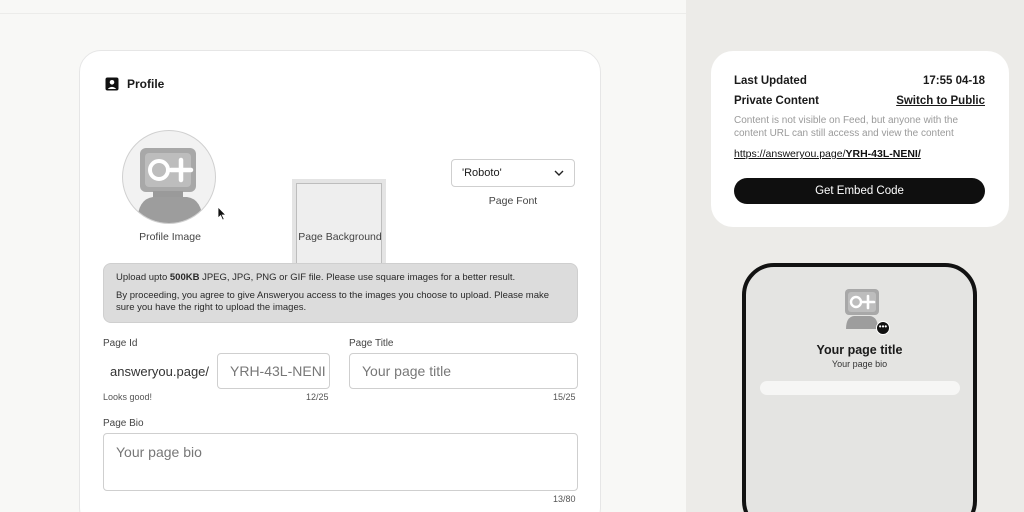 The height and width of the screenshot is (512, 1024). What do you see at coordinates (123, 423) in the screenshot?
I see `page-bio-label: Page Bio` at bounding box center [123, 423].